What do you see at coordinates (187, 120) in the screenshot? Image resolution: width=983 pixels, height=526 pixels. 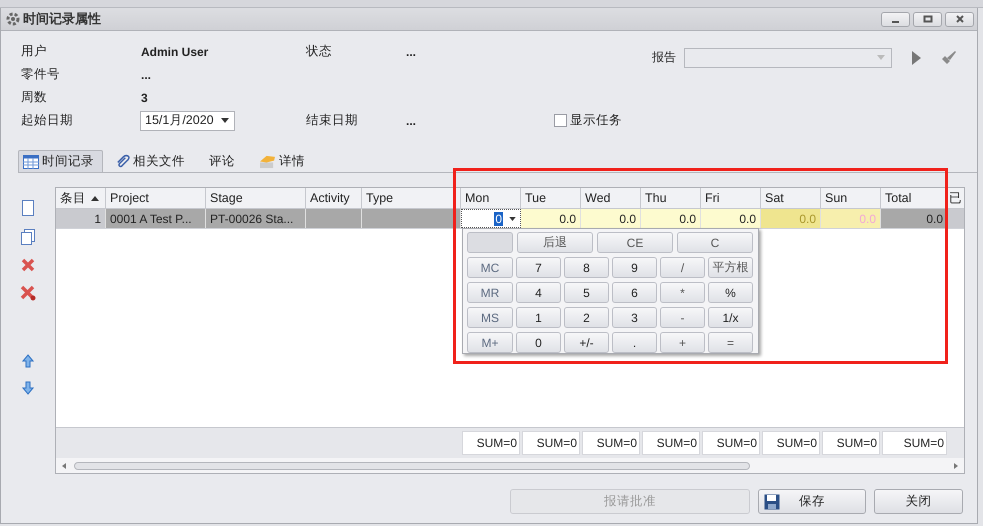 I see `date-field: 15/1月/2020` at bounding box center [187, 120].